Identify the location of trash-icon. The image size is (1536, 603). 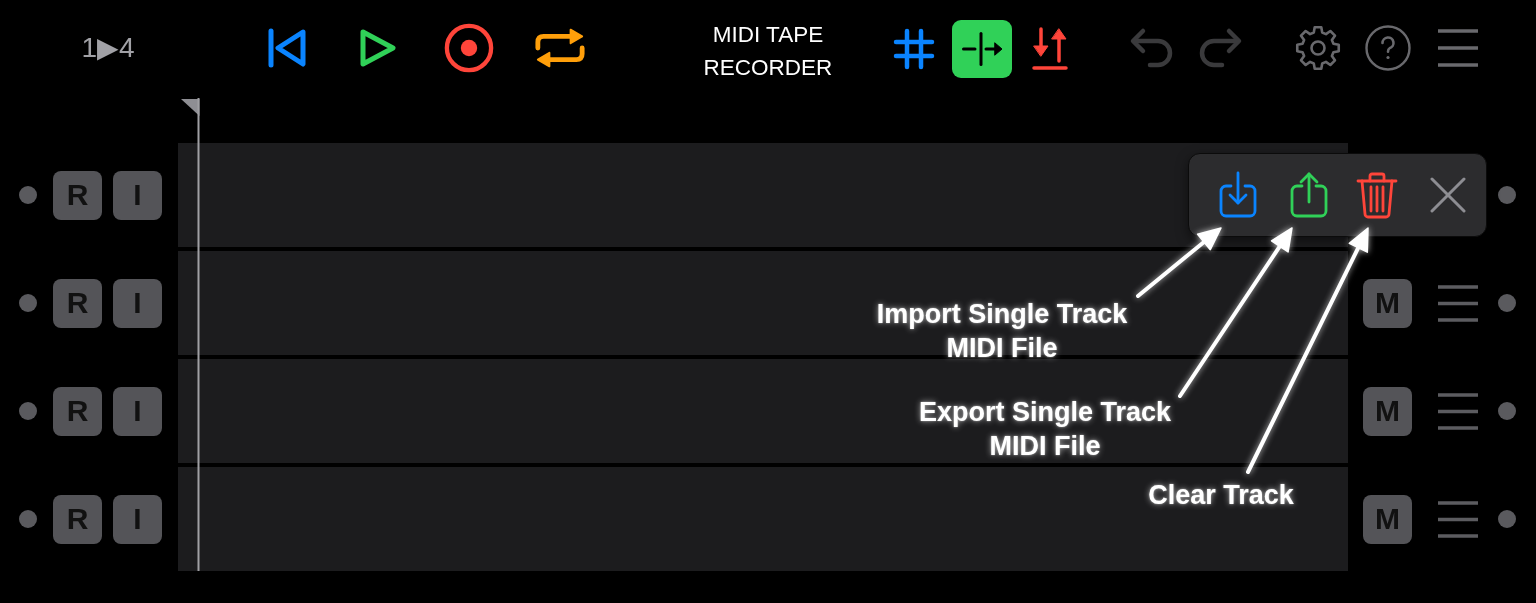
(1377, 195).